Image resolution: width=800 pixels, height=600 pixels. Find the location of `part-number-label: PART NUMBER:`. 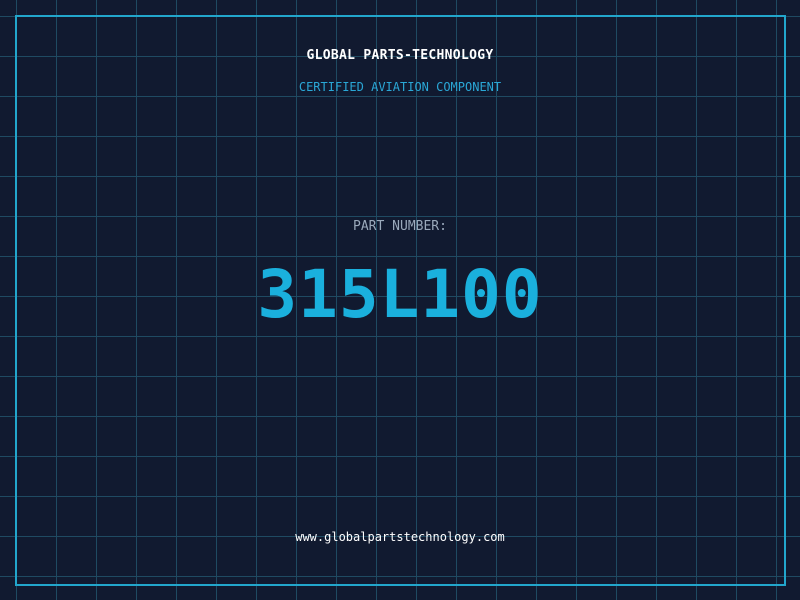

part-number-label: PART NUMBER: is located at coordinates (400, 226).